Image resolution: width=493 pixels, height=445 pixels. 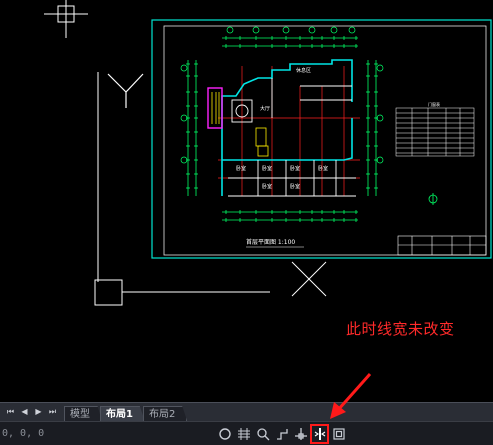 I want to click on tab-nav-first-button: ⏮, so click(x=10, y=412).